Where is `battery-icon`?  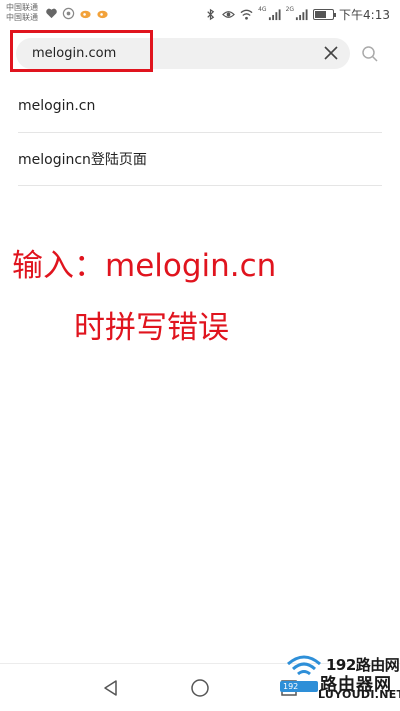 battery-icon is located at coordinates (325, 14).